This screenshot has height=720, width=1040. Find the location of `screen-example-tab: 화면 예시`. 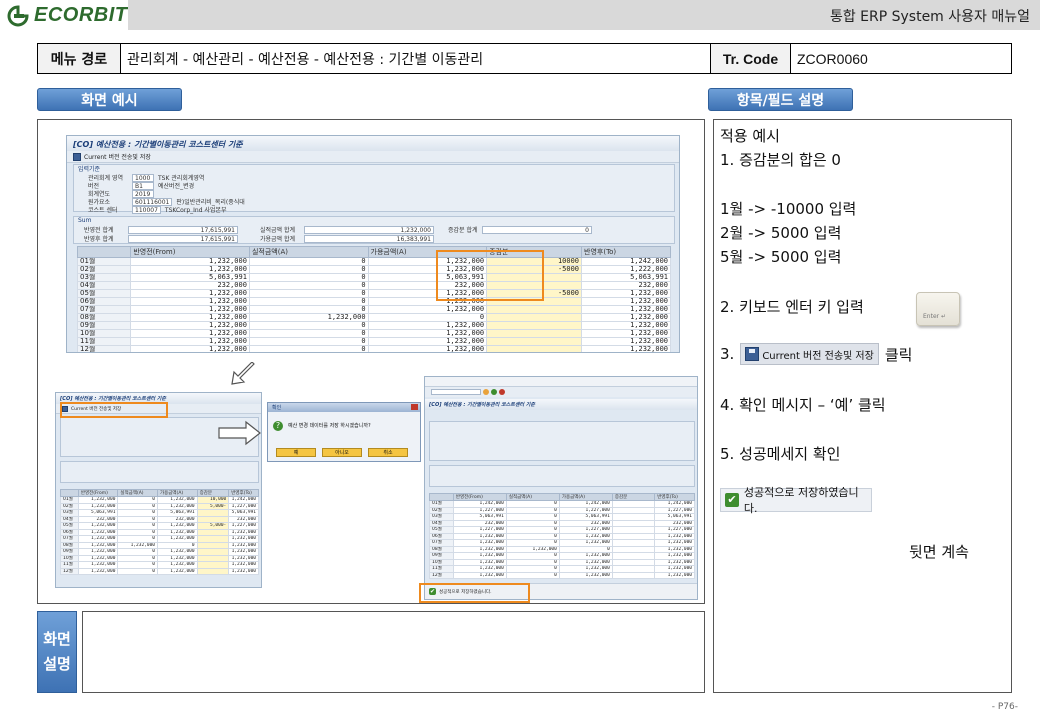

screen-example-tab: 화면 예시 is located at coordinates (109, 99).